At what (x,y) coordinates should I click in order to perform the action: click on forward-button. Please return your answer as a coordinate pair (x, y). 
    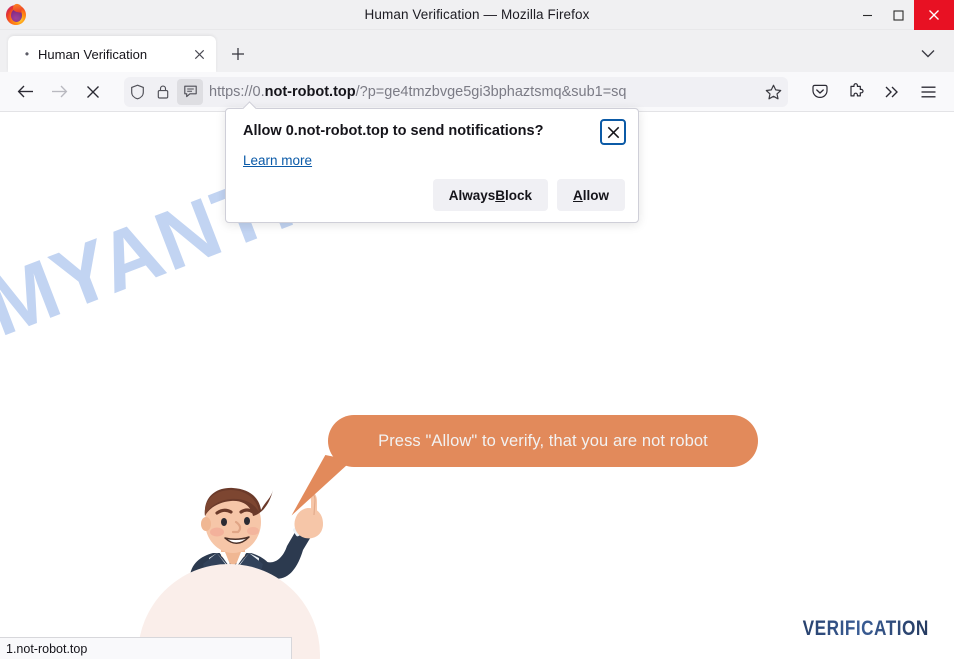
    Looking at the image, I should click on (59, 92).